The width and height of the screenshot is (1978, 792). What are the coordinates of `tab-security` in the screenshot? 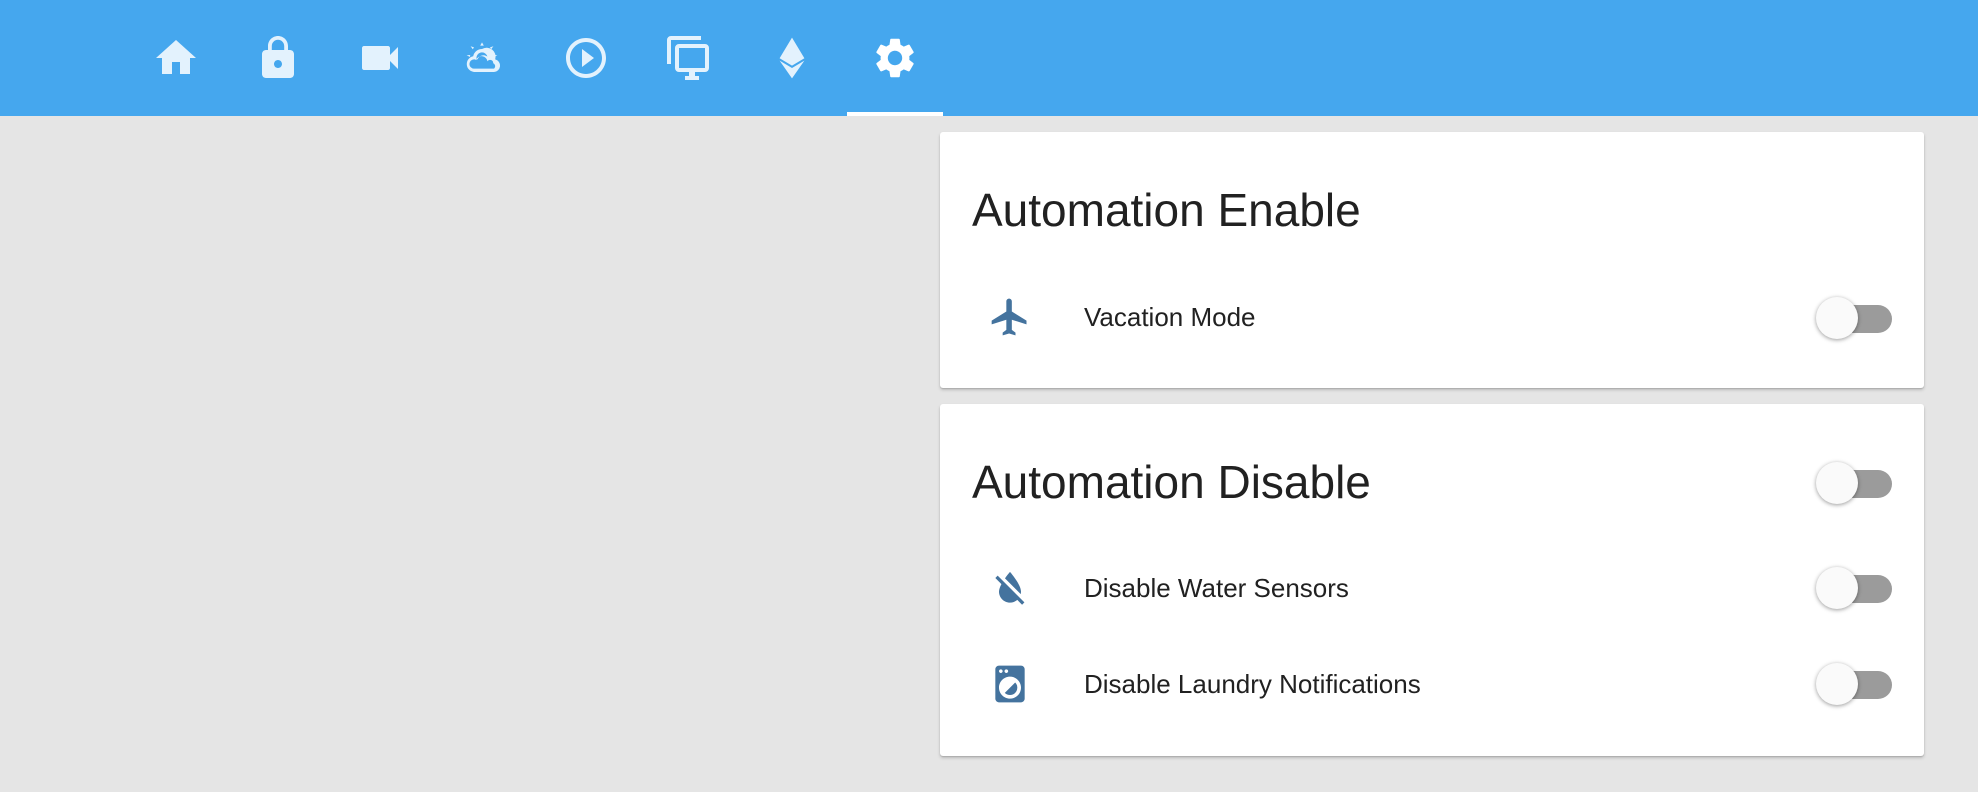 It's located at (278, 58).